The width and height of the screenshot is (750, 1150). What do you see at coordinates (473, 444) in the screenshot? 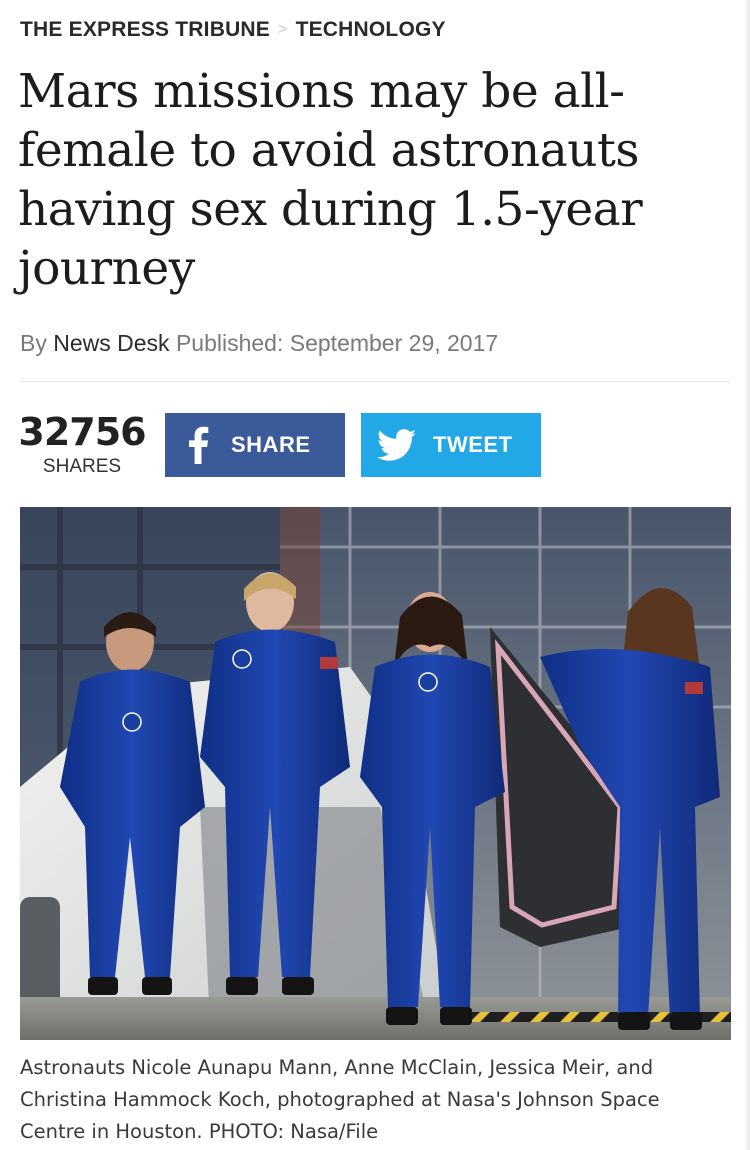
I see `twitter-tweet-label: TWEET` at bounding box center [473, 444].